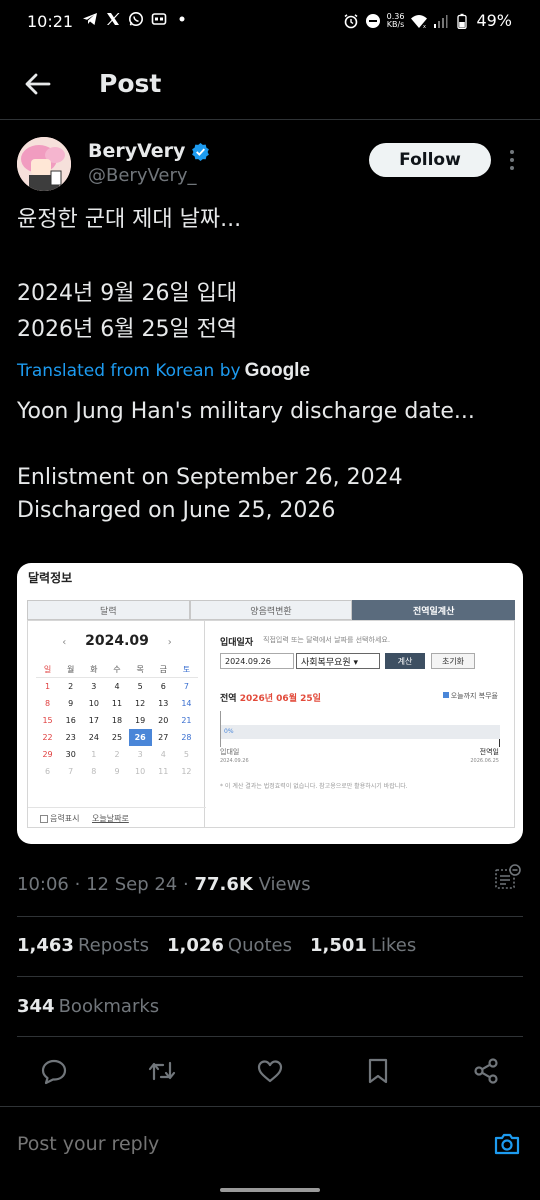 Image resolution: width=540 pixels, height=1200 pixels. I want to click on calendar-next-icon: ›, so click(169, 642).